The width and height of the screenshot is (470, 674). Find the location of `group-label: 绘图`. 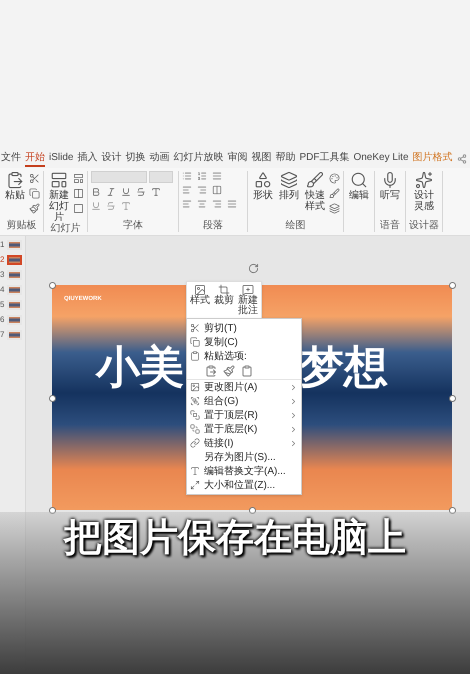

group-label: 绘图 is located at coordinates (296, 226).